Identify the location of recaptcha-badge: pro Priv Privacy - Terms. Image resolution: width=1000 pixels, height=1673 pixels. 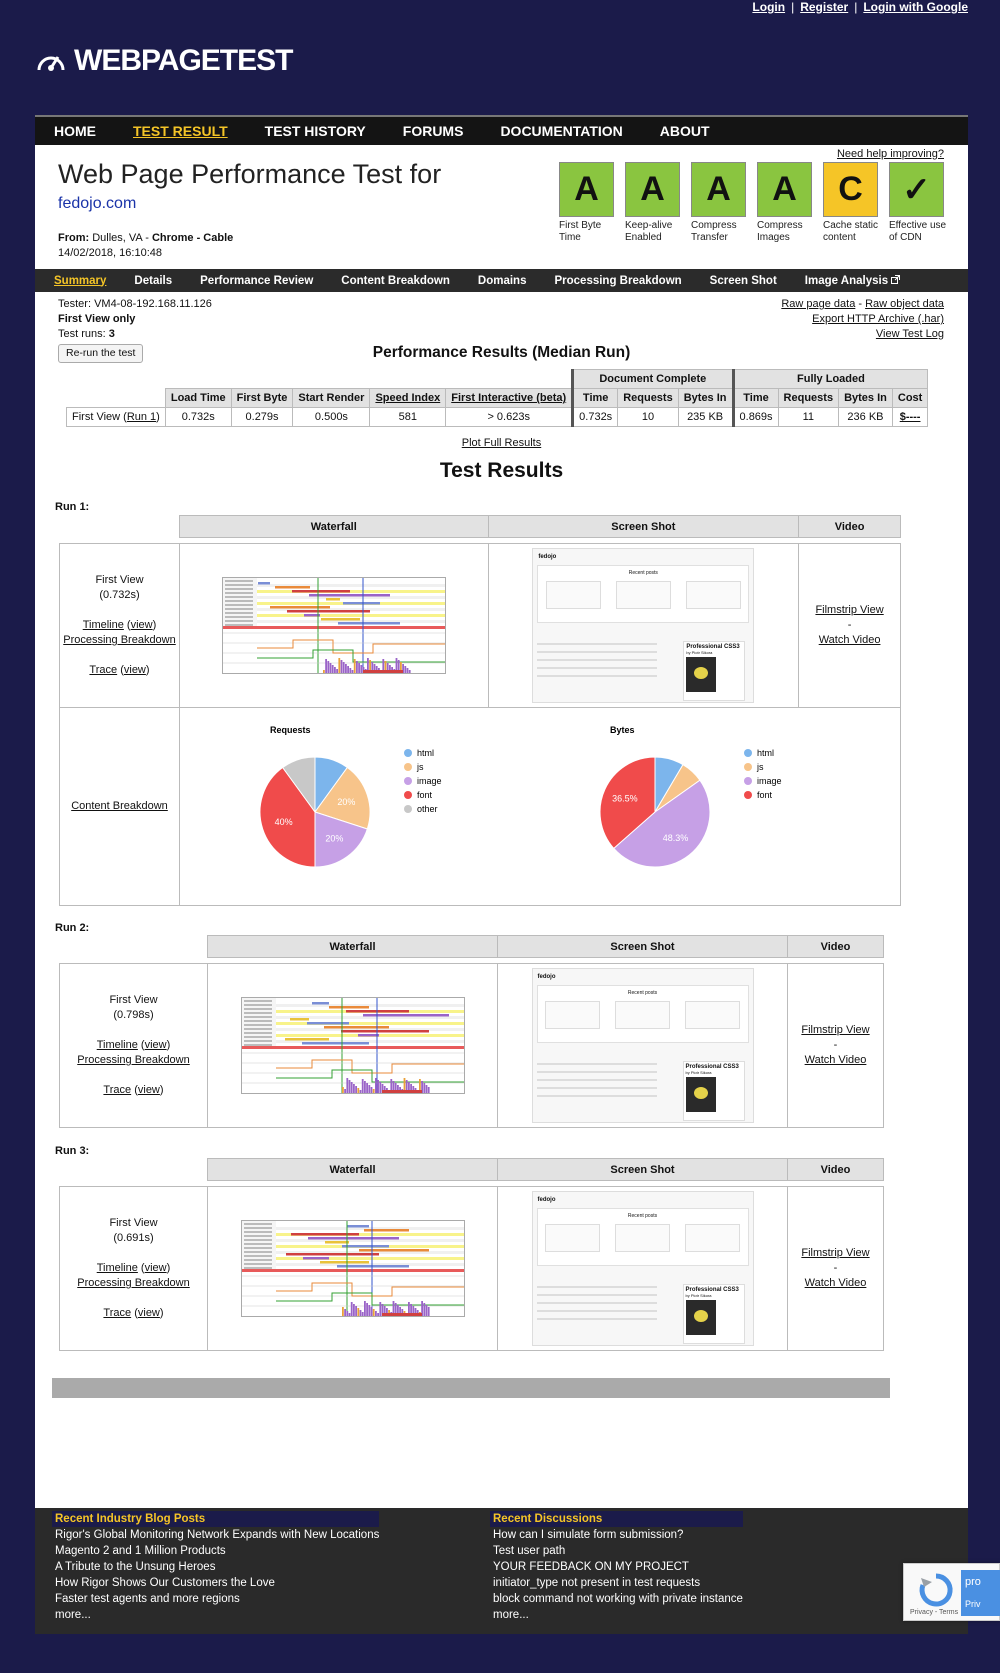
(951, 1592).